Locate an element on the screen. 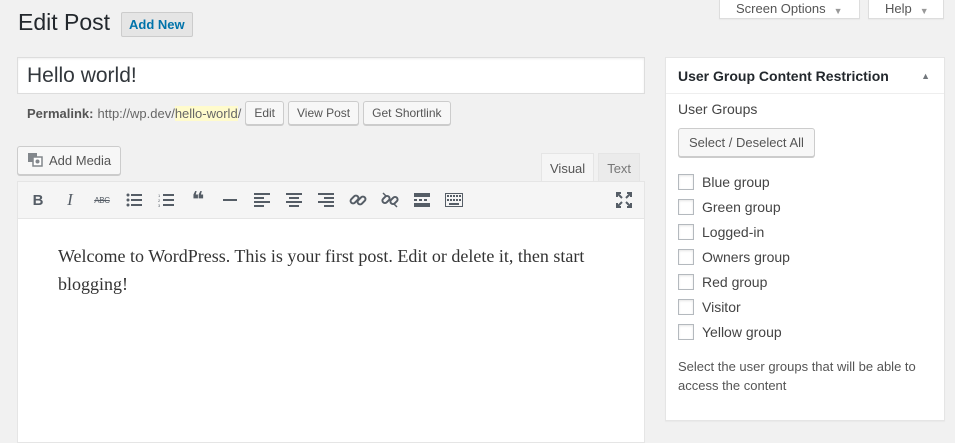  group-label: Owners group is located at coordinates (746, 256).